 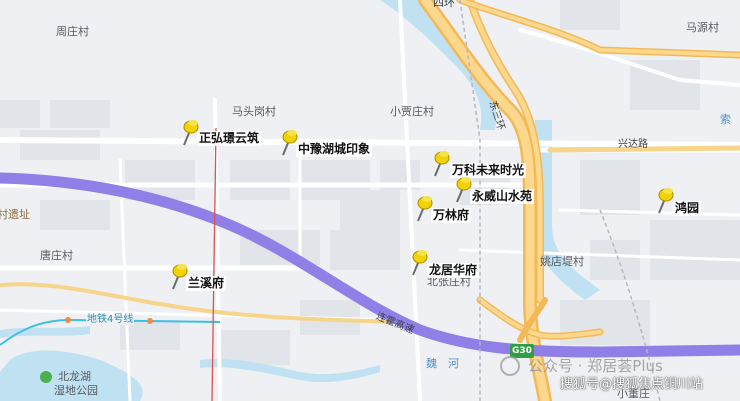 What do you see at coordinates (72, 31) in the screenshot?
I see `place-label-zhouzhuangcun: 周庄村` at bounding box center [72, 31].